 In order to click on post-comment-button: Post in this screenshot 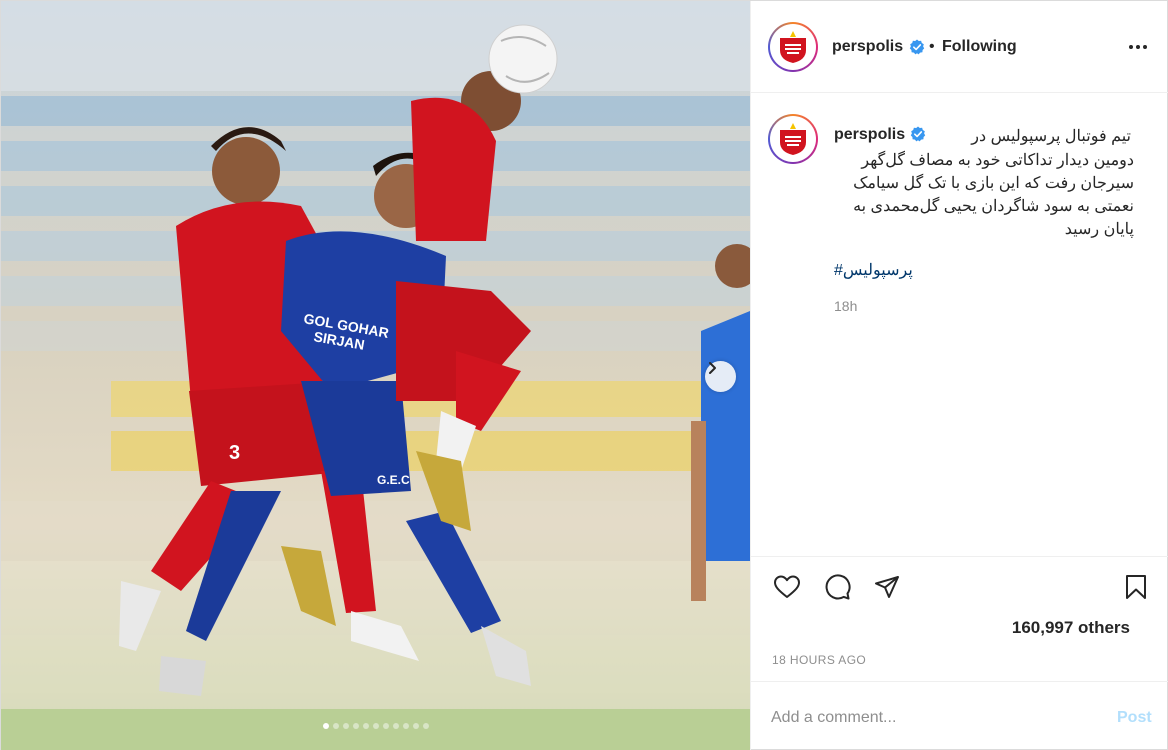, I will do `click(1134, 718)`.